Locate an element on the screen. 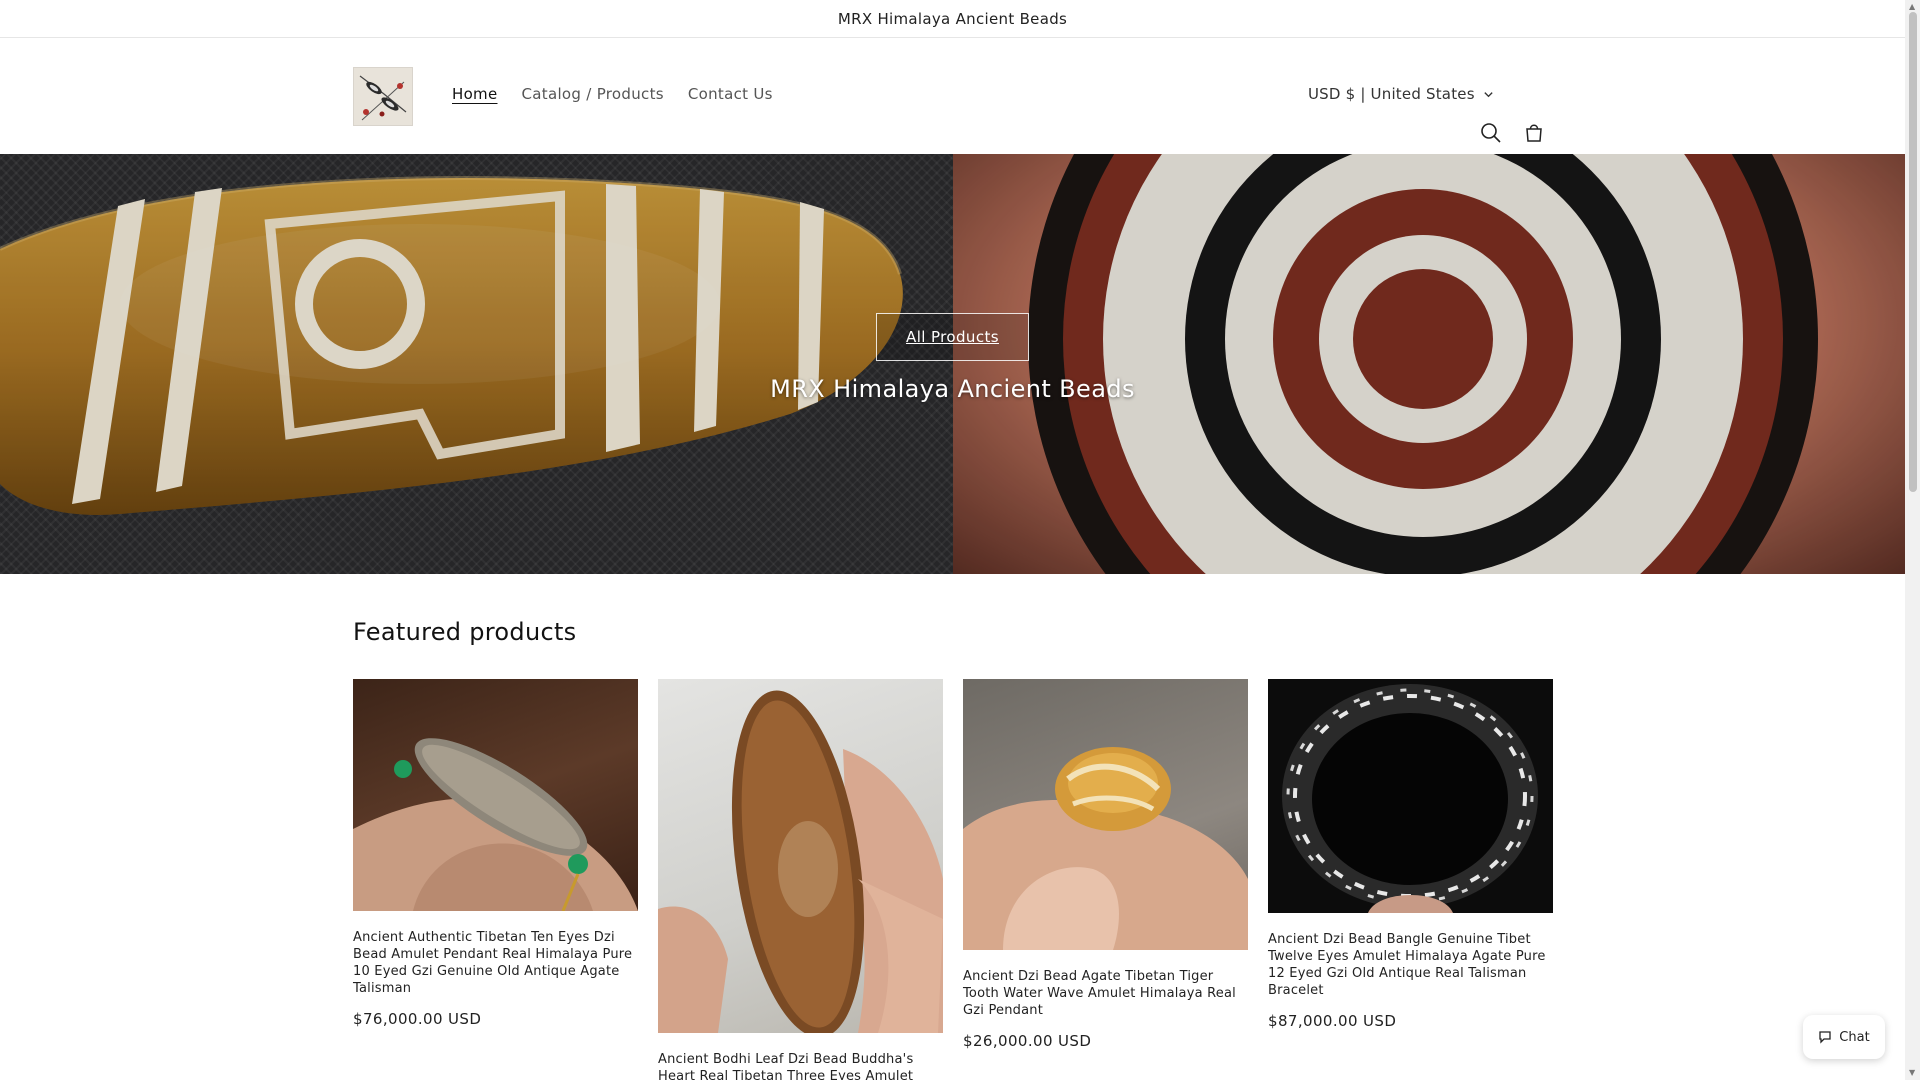  currency-selector: USD $ | United States is located at coordinates (1401, 94).